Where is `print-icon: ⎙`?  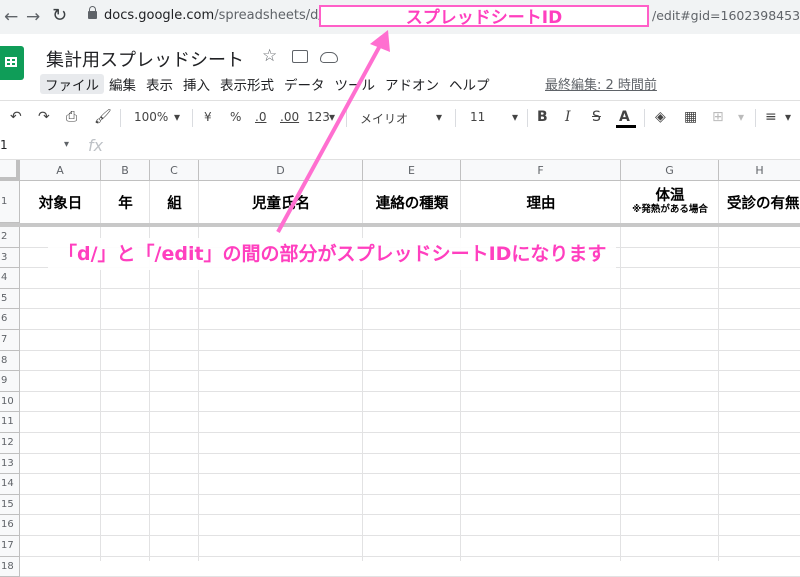
print-icon: ⎙ is located at coordinates (71, 117).